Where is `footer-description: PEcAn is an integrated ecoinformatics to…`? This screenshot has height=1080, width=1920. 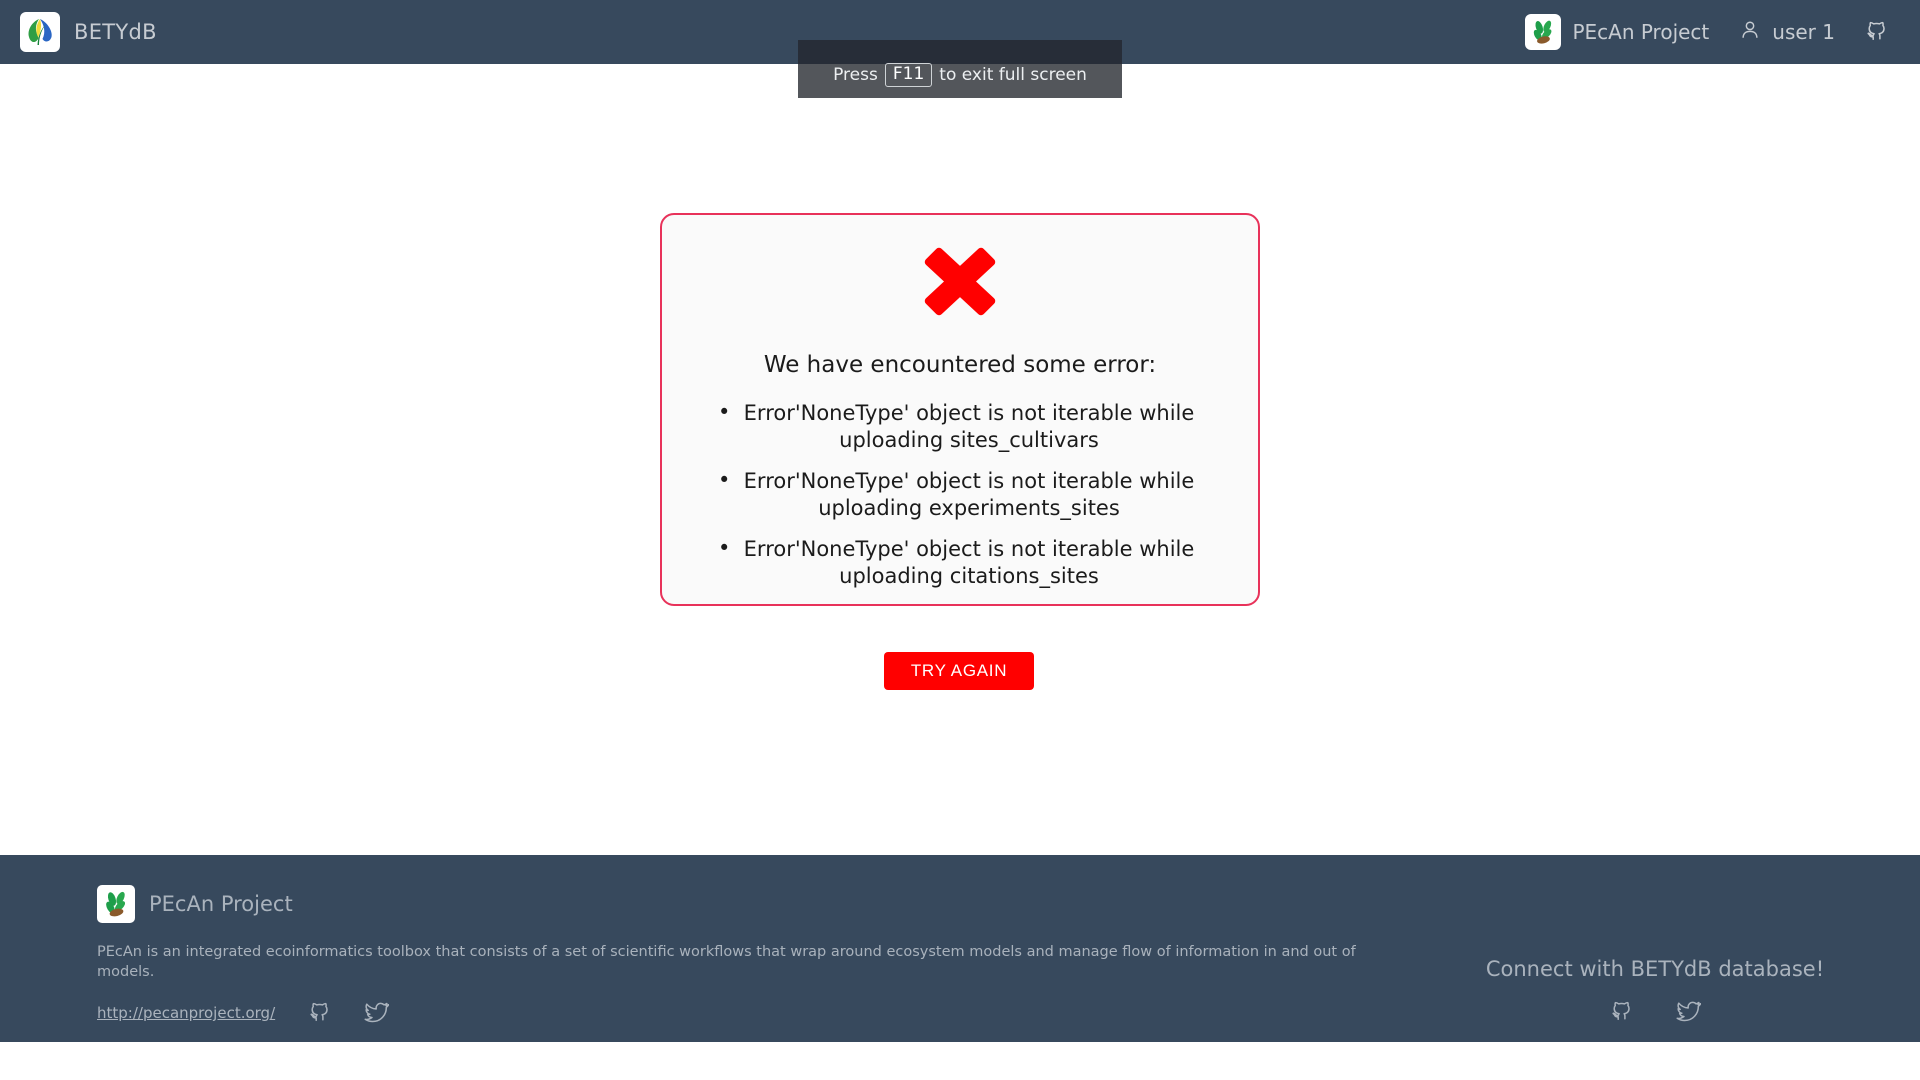
footer-description: PEcAn is an integrated ecoinformatics to… is located at coordinates (726, 962).